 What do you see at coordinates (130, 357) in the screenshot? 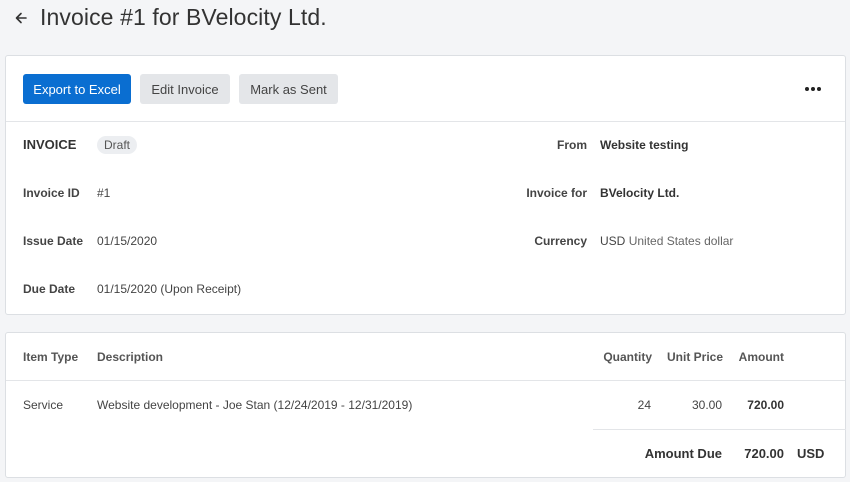
I see `column-header-description: Description` at bounding box center [130, 357].